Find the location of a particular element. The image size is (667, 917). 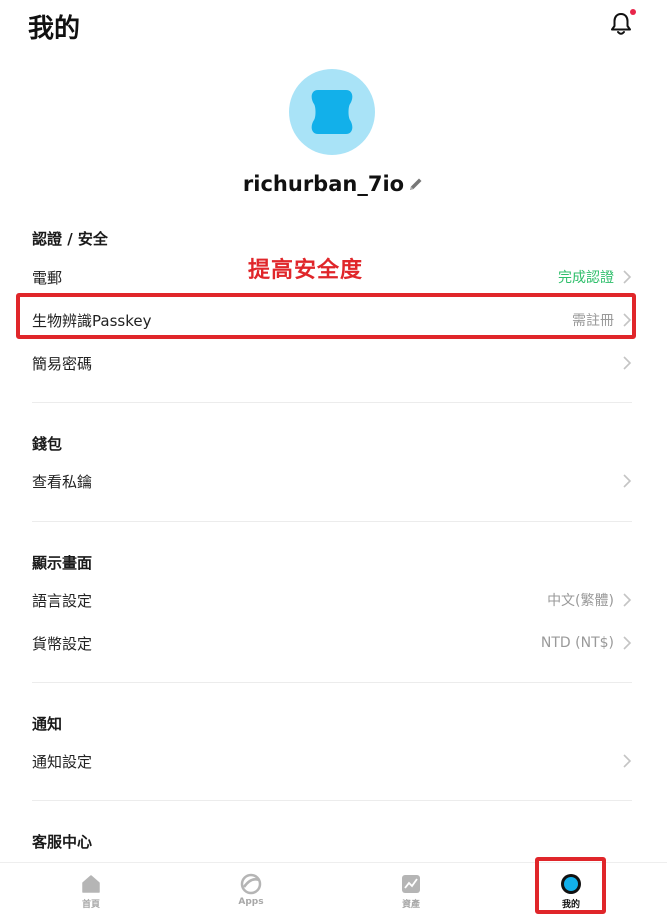

row-language: 語言設定 中文(繁體) is located at coordinates (332, 600).